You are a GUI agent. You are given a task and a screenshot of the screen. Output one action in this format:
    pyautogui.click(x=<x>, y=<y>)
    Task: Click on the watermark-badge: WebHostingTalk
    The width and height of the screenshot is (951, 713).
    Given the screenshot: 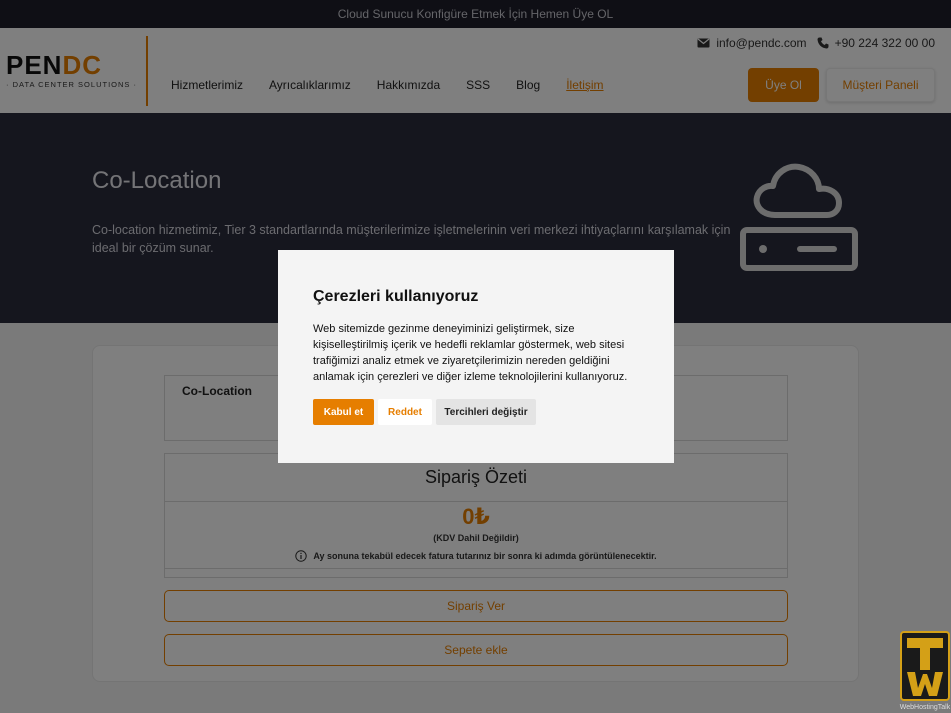 What is the action you would take?
    pyautogui.click(x=925, y=671)
    